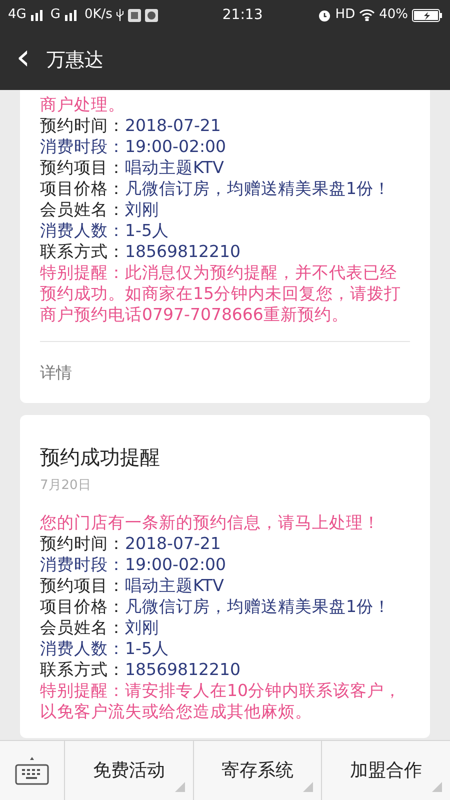 The width and height of the screenshot is (450, 800). What do you see at coordinates (242, 15) in the screenshot?
I see `clock-time: 21:13` at bounding box center [242, 15].